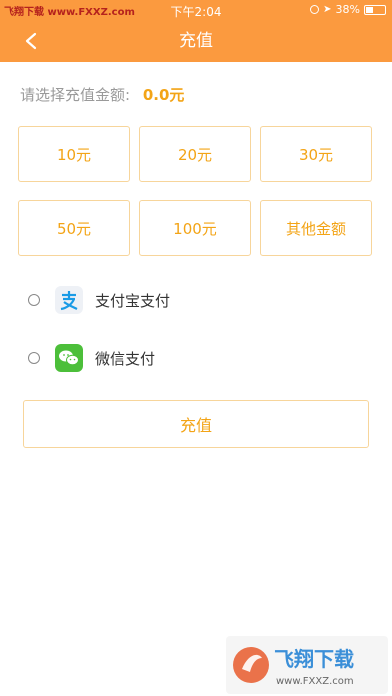 The height and width of the screenshot is (696, 392). Describe the element at coordinates (163, 95) in the screenshot. I see `amount-value: 0.0元` at that location.